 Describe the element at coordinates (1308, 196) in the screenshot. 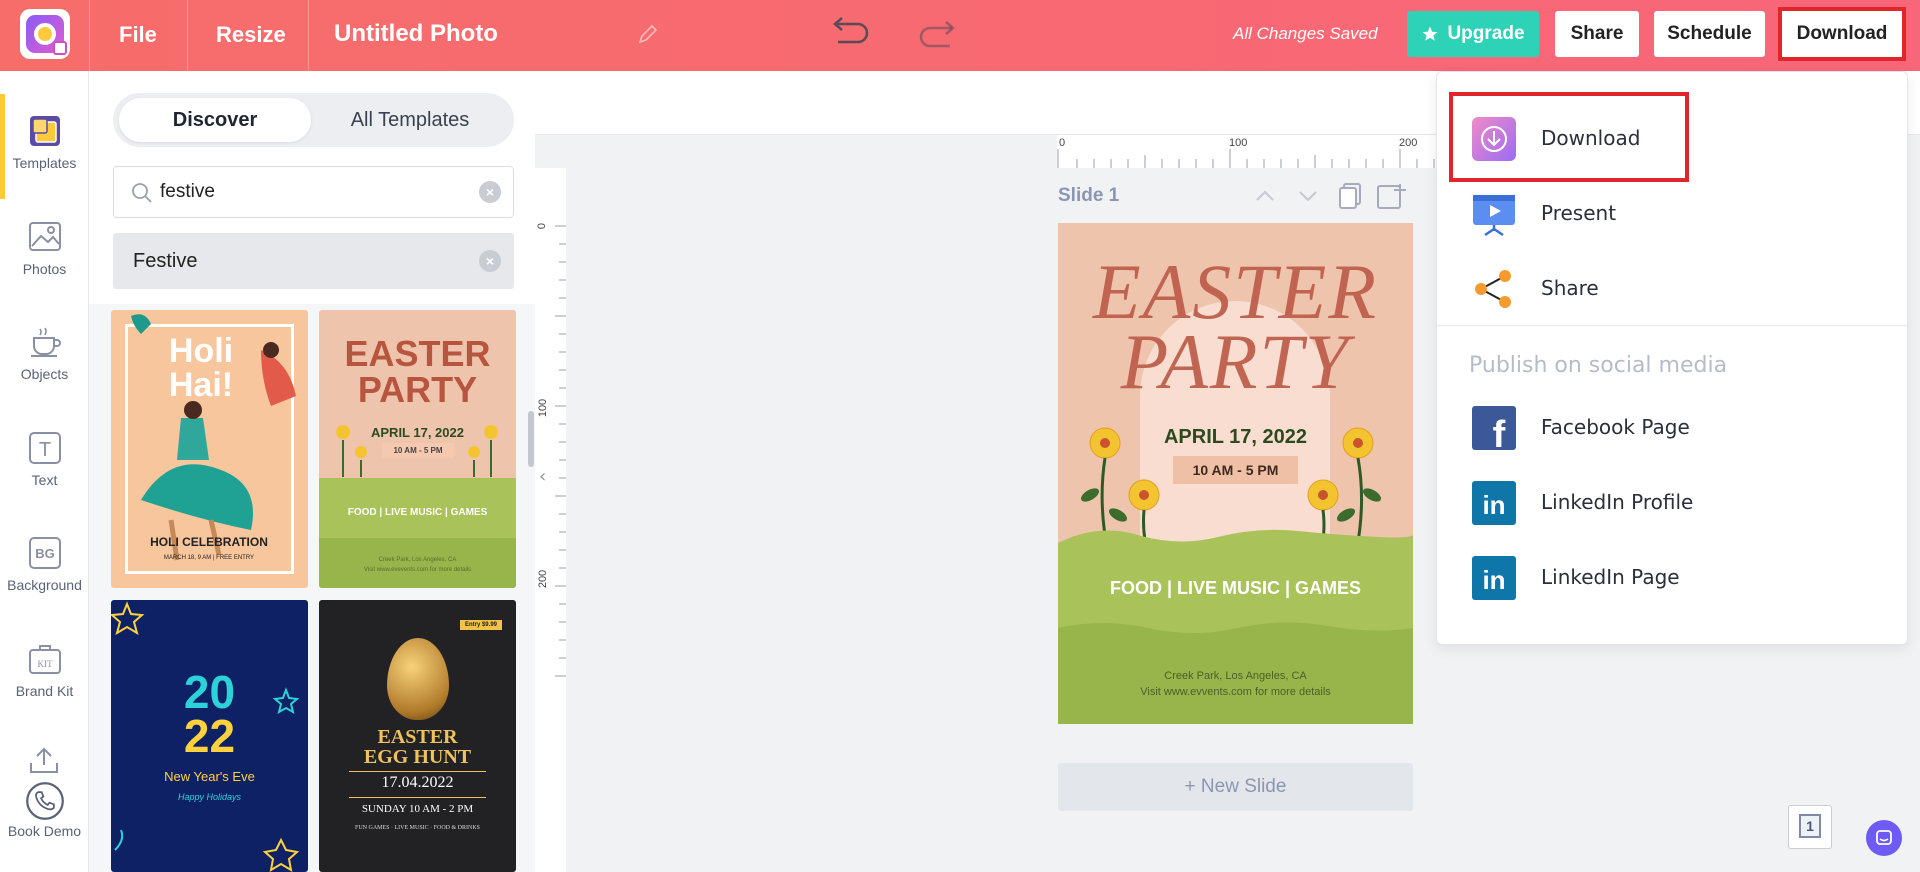

I see `chevron-down-icon` at that location.